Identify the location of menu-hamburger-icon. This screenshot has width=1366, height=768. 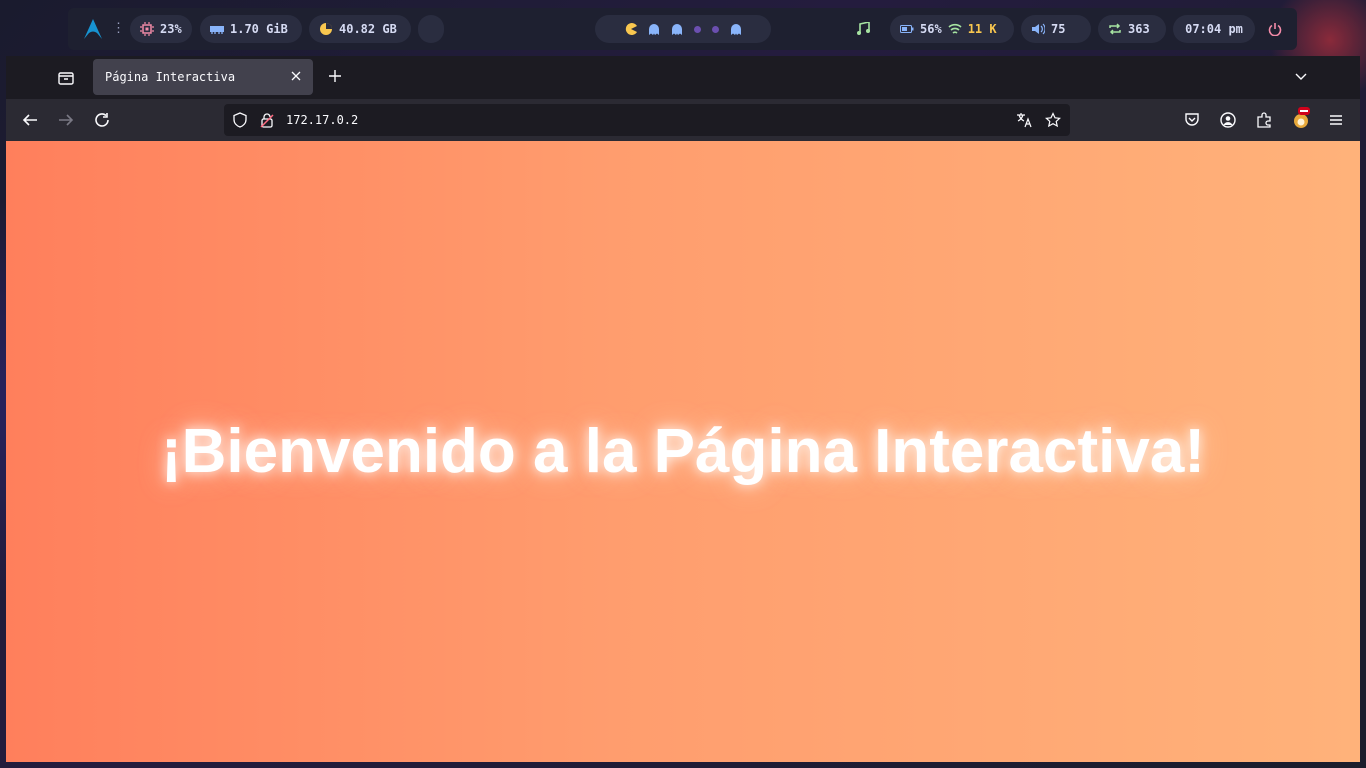
(1336, 120).